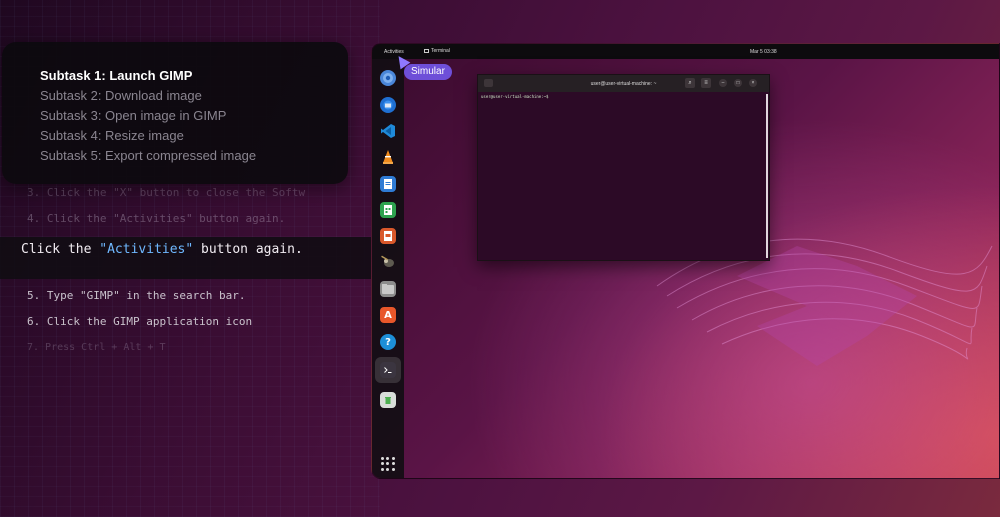 This screenshot has height=517, width=1000. I want to click on vlc-icon, so click(388, 157).